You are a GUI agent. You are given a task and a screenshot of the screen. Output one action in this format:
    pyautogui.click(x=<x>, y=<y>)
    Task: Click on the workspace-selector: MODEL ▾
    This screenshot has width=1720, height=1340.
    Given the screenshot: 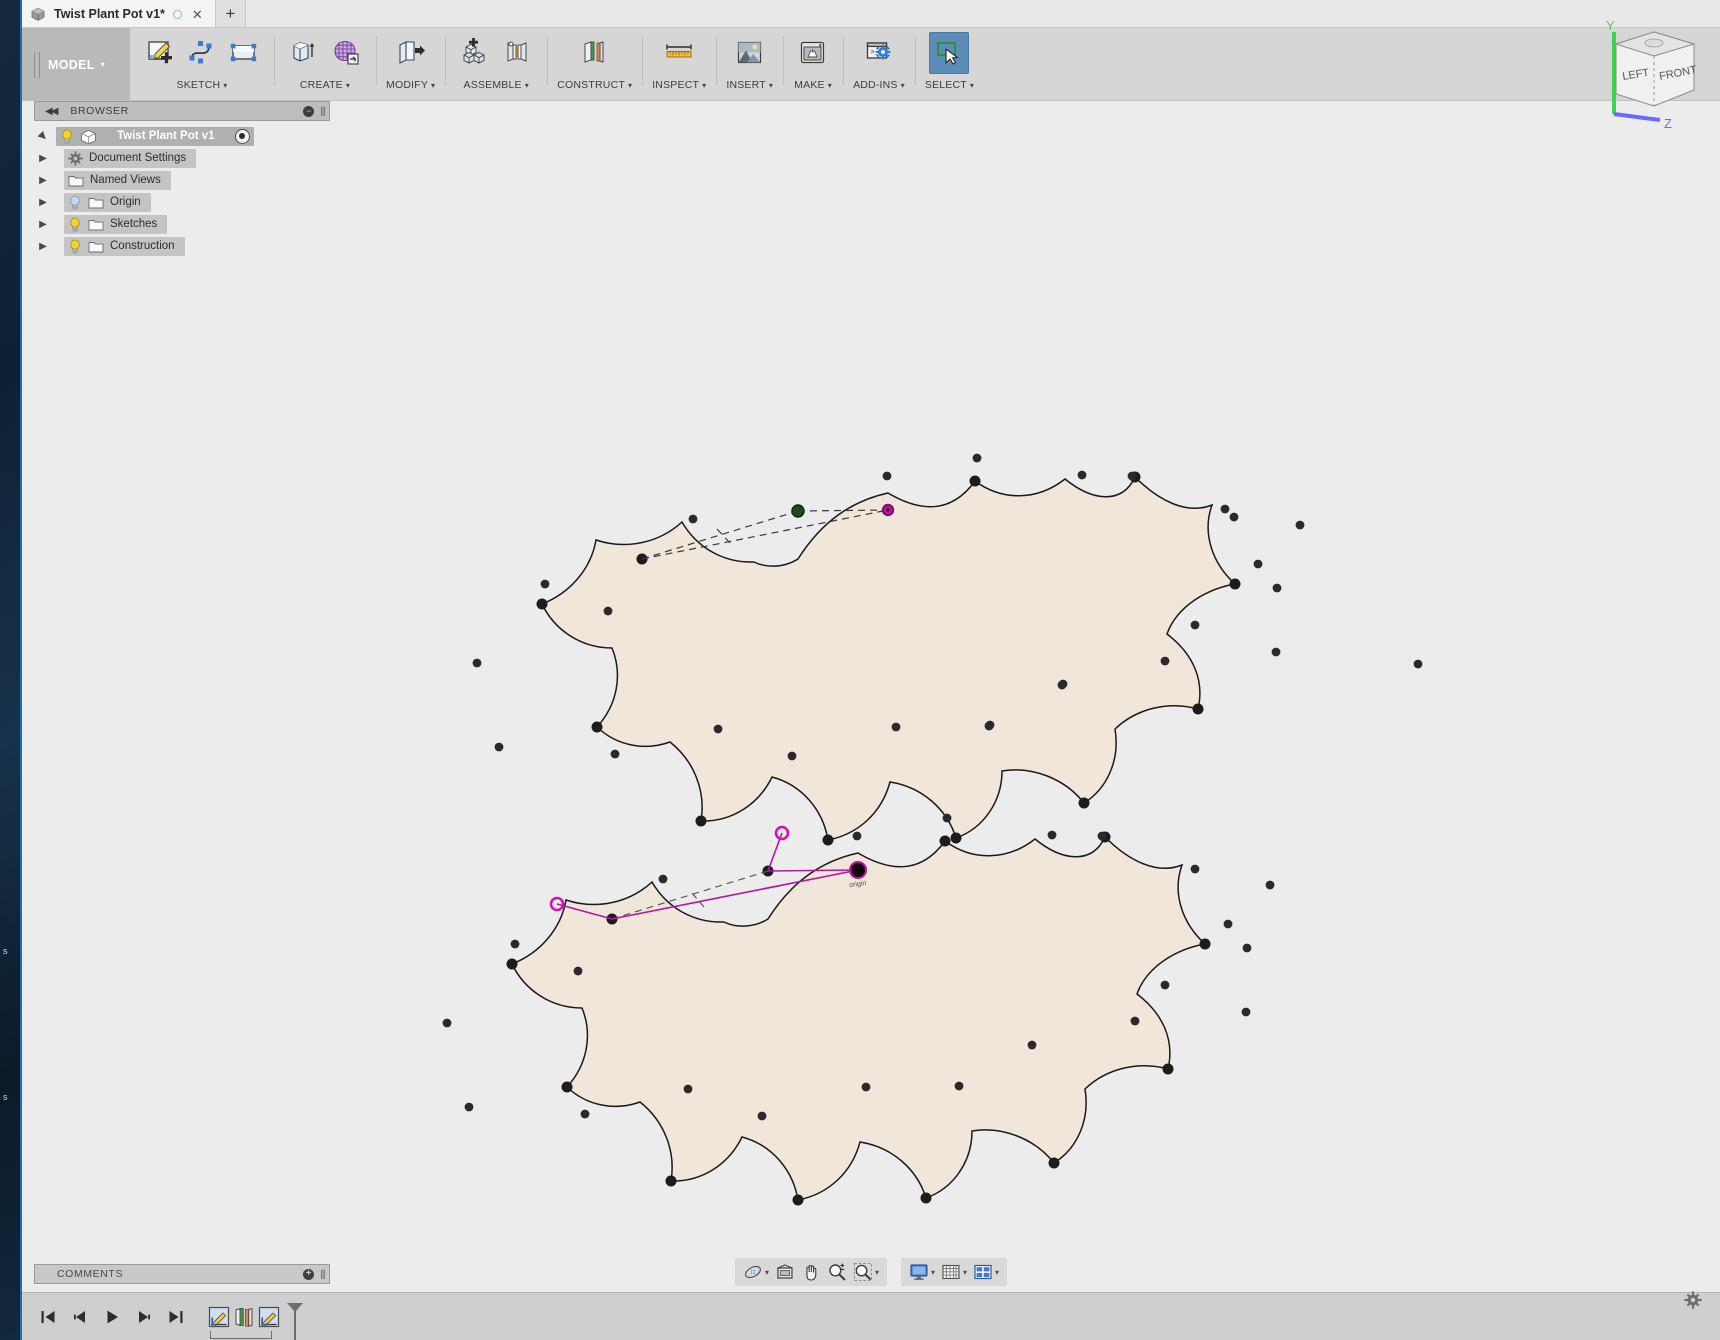 What is the action you would take?
    pyautogui.click(x=76, y=64)
    